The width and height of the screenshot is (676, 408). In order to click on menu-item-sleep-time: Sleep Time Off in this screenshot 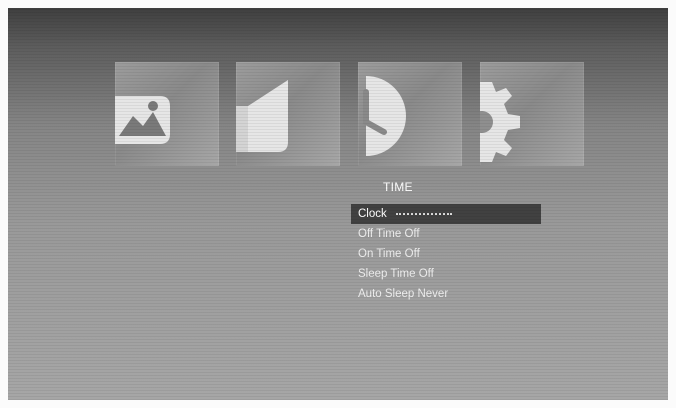, I will do `click(446, 274)`.